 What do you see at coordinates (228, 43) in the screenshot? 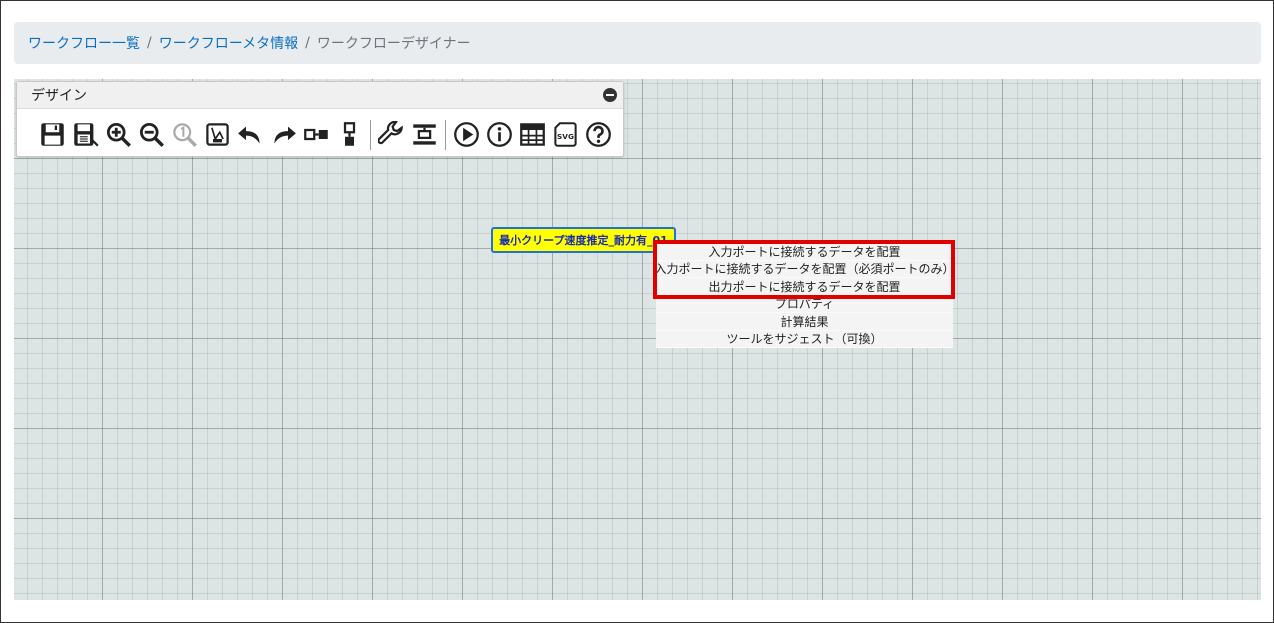
I see `breadcrumb-workflow-meta: ワークフローメタ情報` at bounding box center [228, 43].